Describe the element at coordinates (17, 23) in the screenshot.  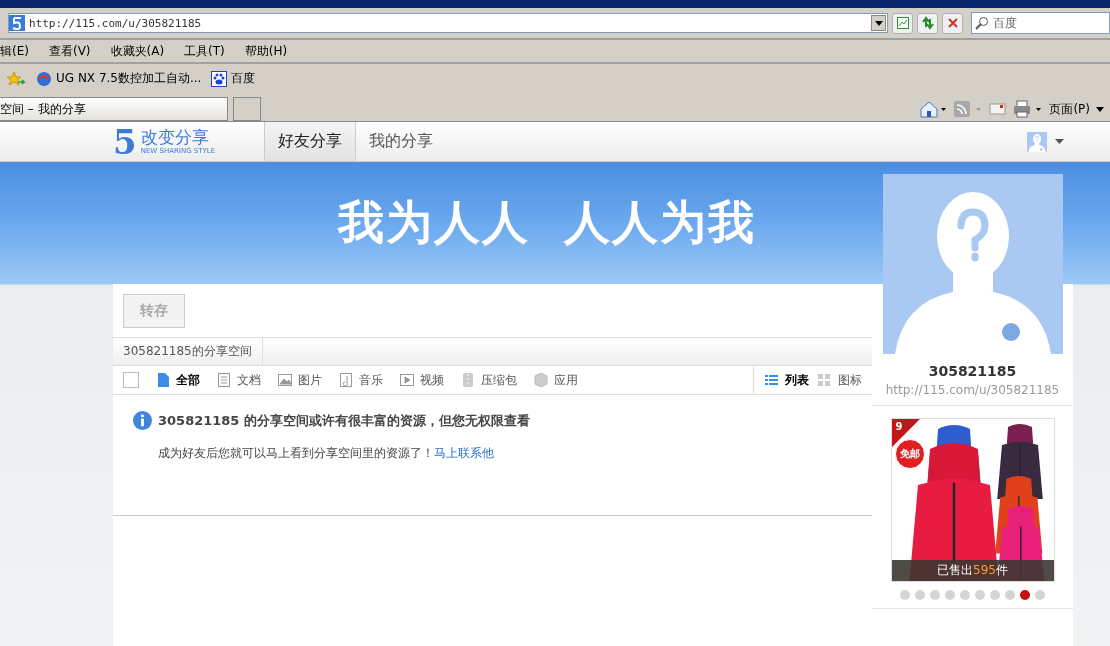
I see `site-icon` at that location.